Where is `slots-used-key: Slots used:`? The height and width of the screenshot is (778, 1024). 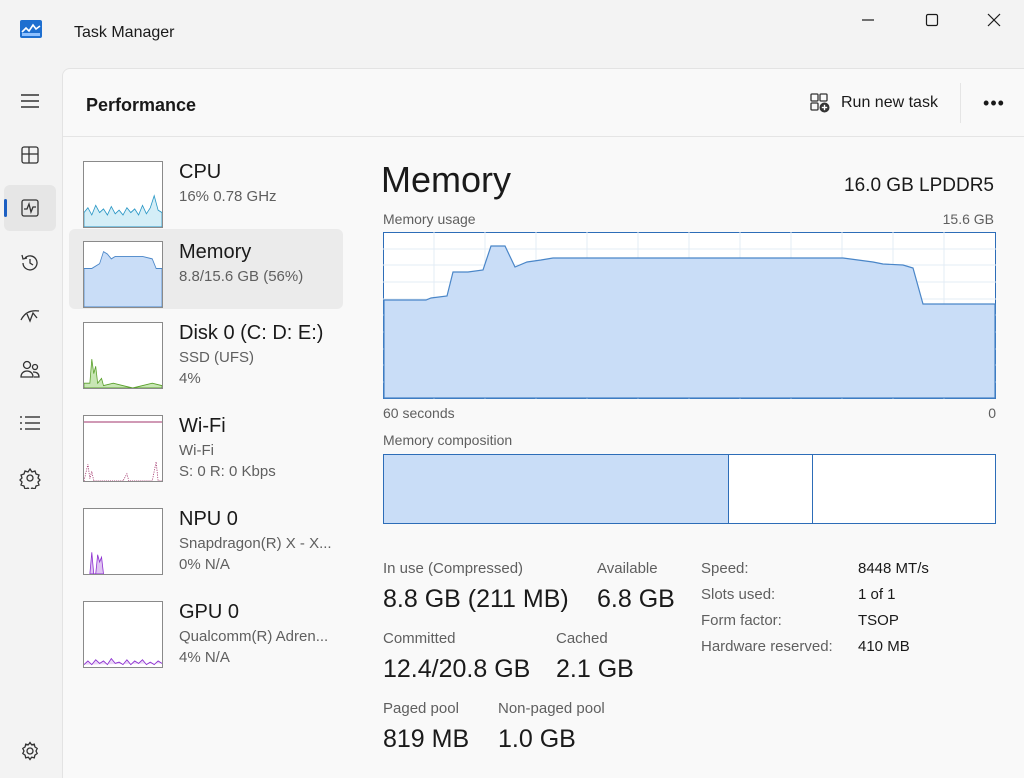
slots-used-key: Slots used: is located at coordinates (738, 594).